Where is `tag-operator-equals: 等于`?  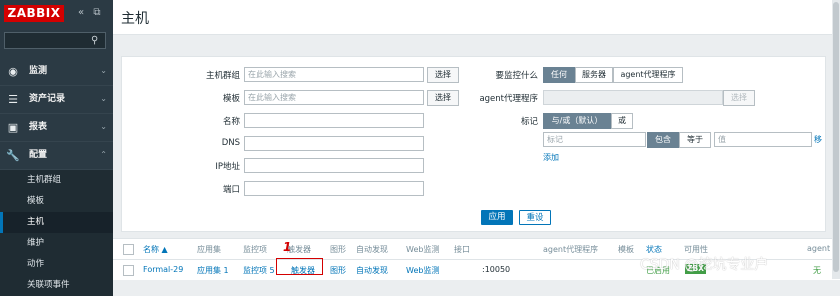 tag-operator-equals: 等于 is located at coordinates (695, 140).